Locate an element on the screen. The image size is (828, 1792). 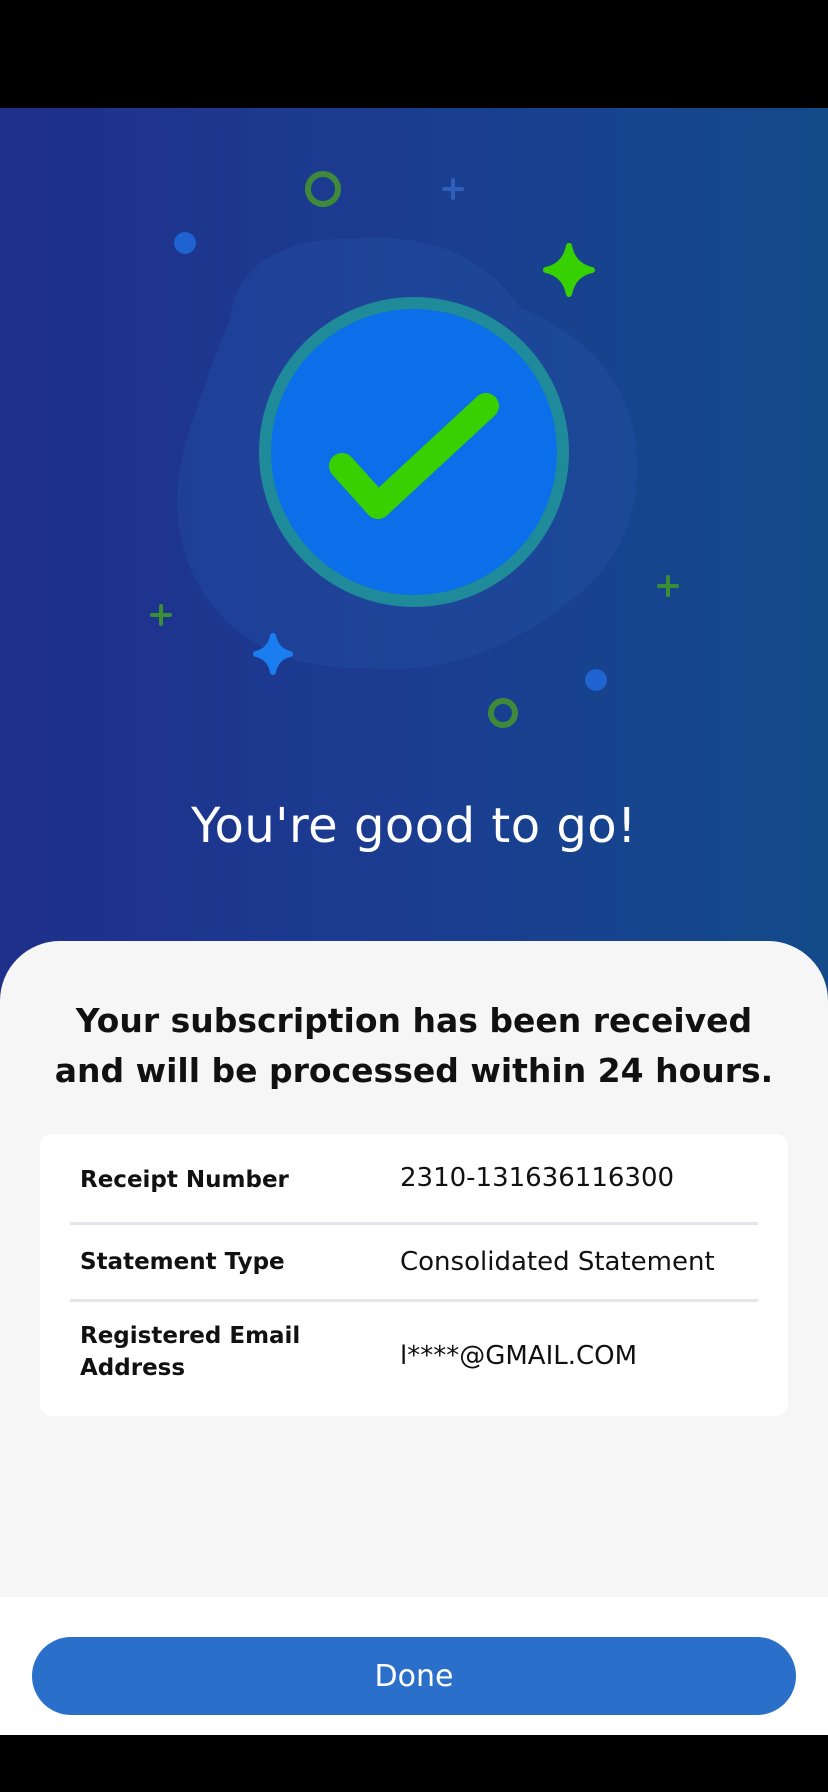
detail-value: l****@GMAIL.COM is located at coordinates (519, 1356).